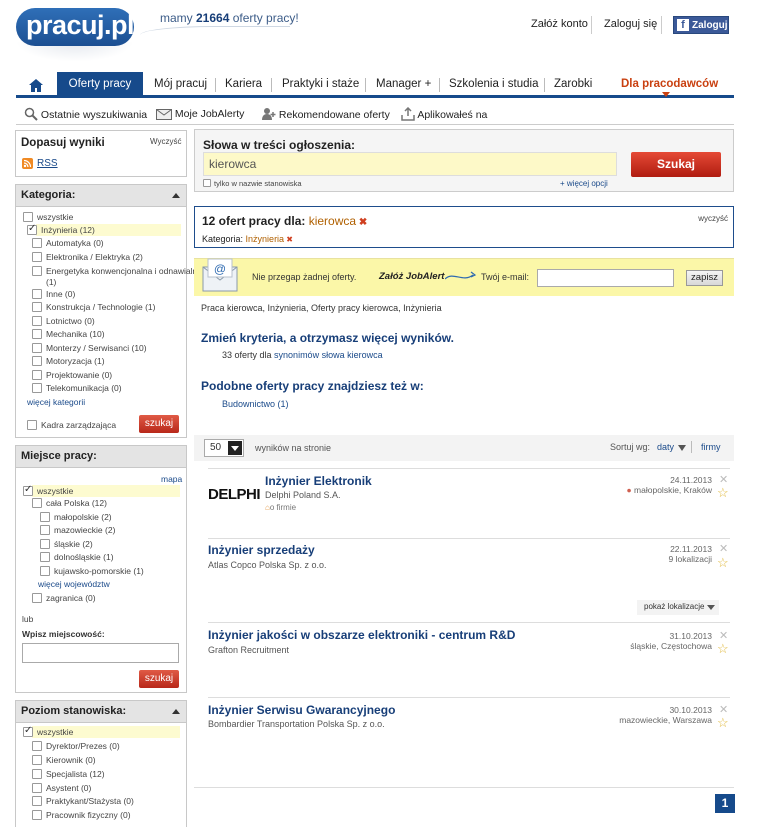 The width and height of the screenshot is (764, 827). Describe the element at coordinates (303, 495) in the screenshot. I see `job-company: Delphi Poland S.A.` at that location.